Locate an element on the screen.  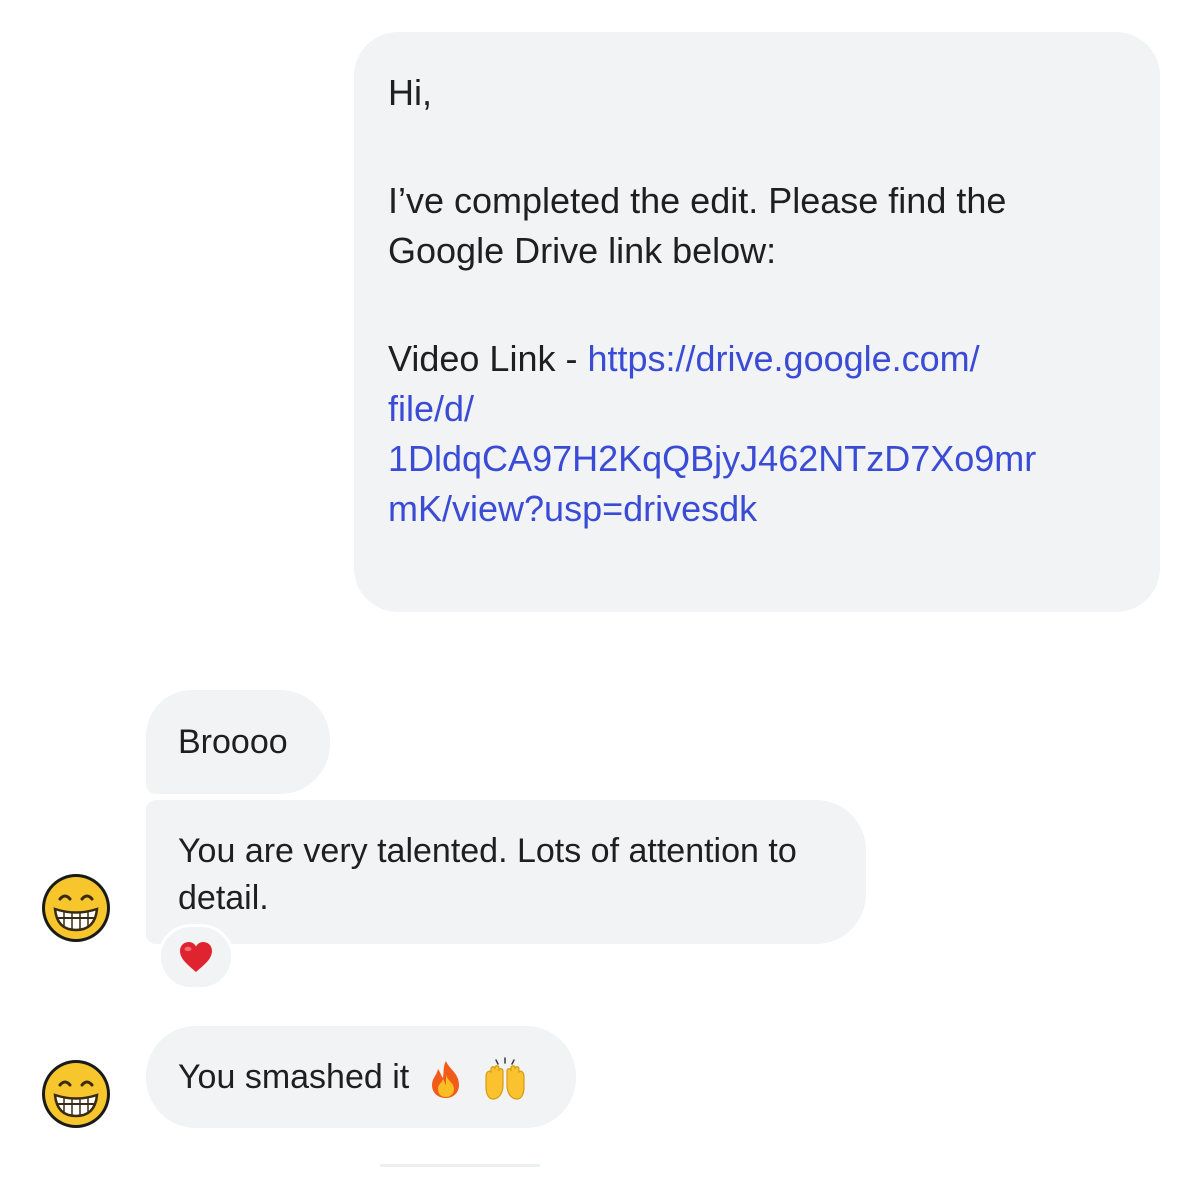
reaction-badge is located at coordinates (196, 957).